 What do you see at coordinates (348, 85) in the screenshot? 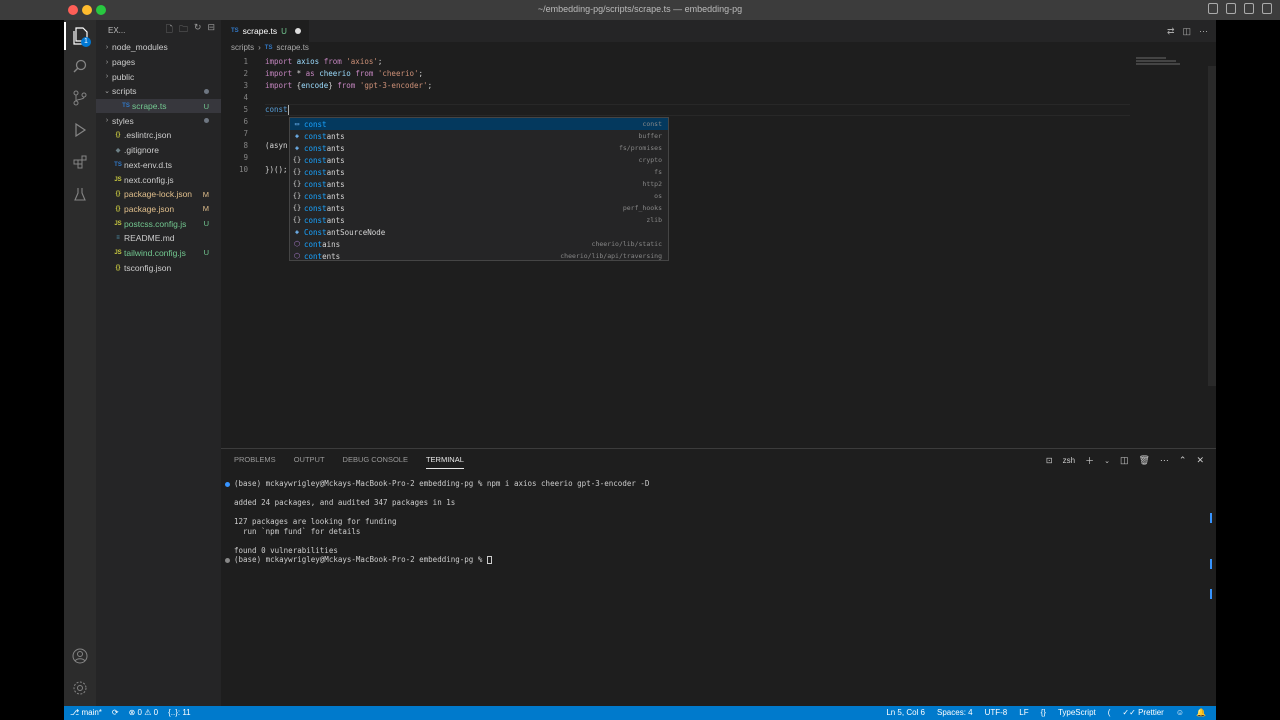
I see `code-token: from` at bounding box center [348, 85].